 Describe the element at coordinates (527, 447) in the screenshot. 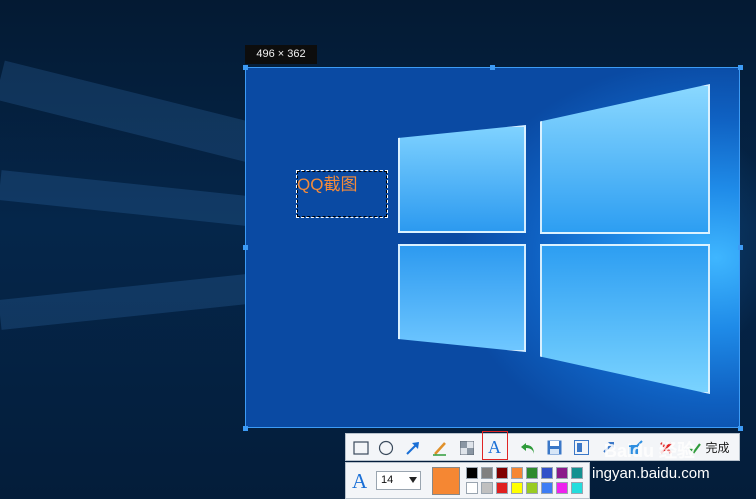

I see `undo-tool-icon` at that location.